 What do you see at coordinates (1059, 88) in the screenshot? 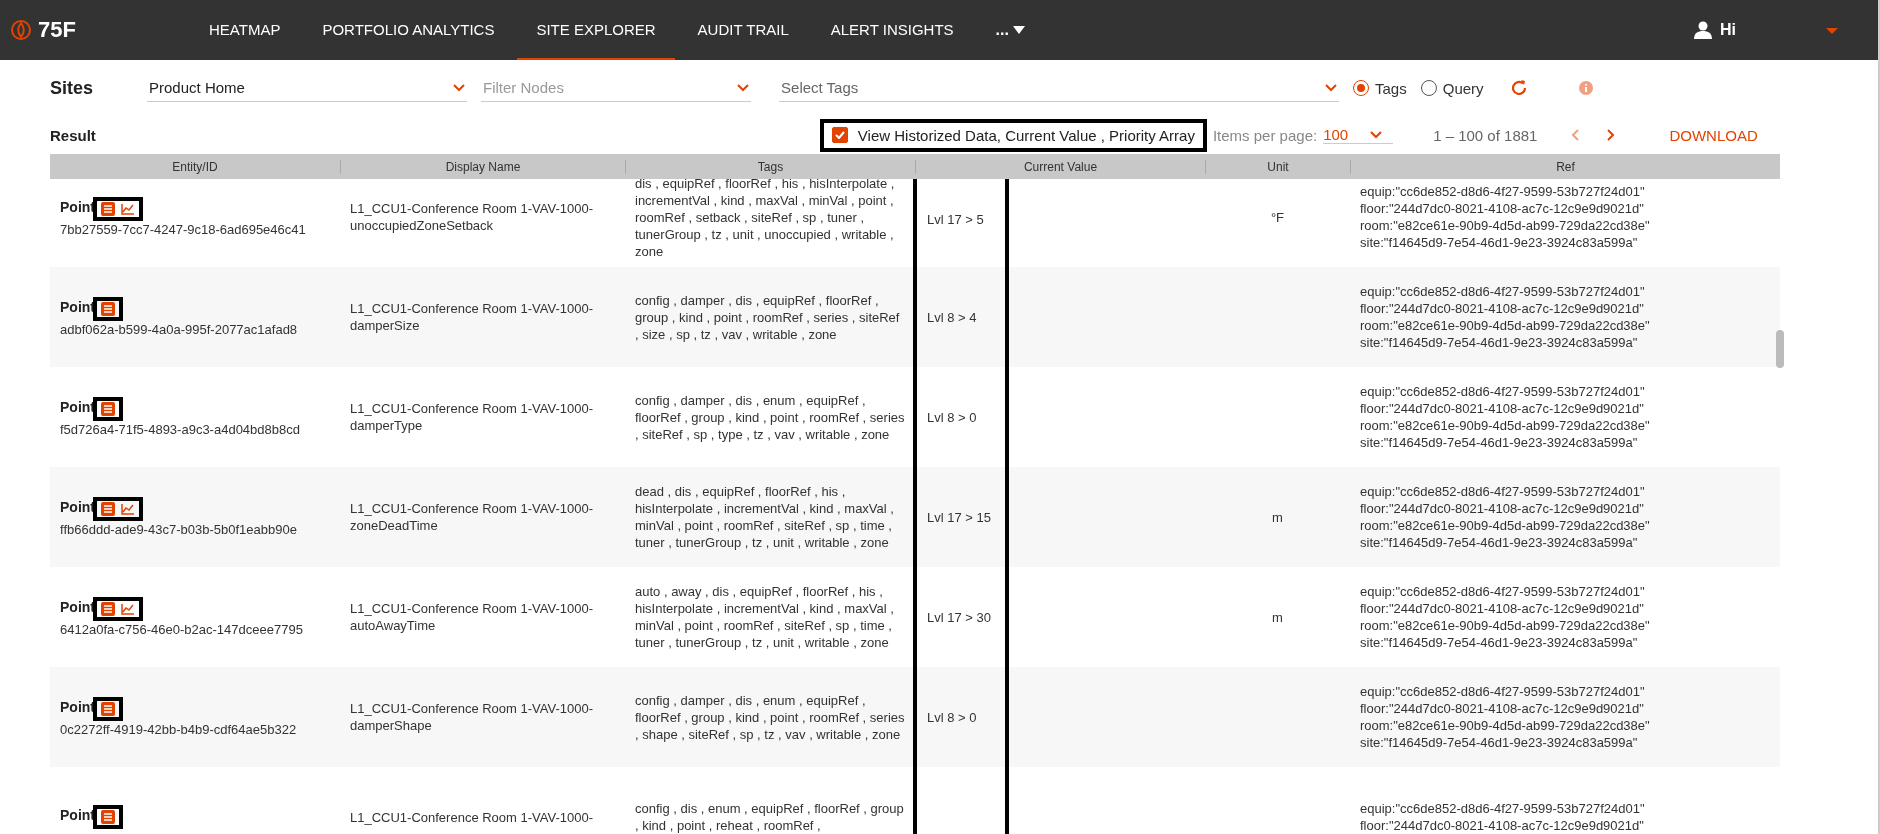
I see `tags-select: Select Tags` at bounding box center [1059, 88].